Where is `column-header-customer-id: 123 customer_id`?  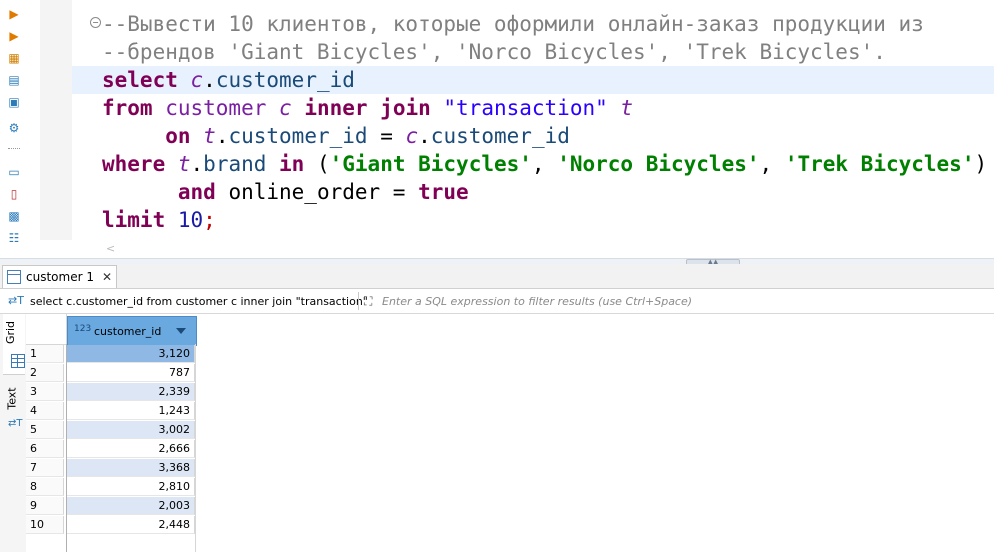
column-header-customer-id: 123 customer_id is located at coordinates (132, 331).